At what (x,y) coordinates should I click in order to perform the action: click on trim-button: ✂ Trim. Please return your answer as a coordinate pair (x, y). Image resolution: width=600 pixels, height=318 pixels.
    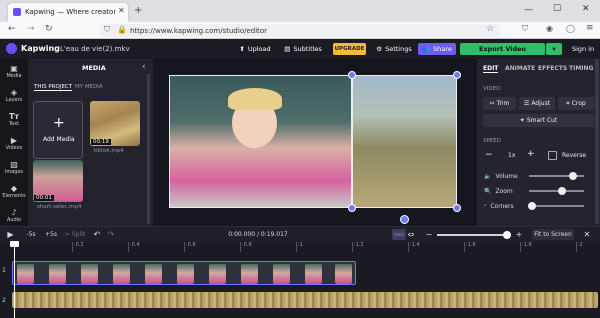
    Looking at the image, I should click on (499, 103).